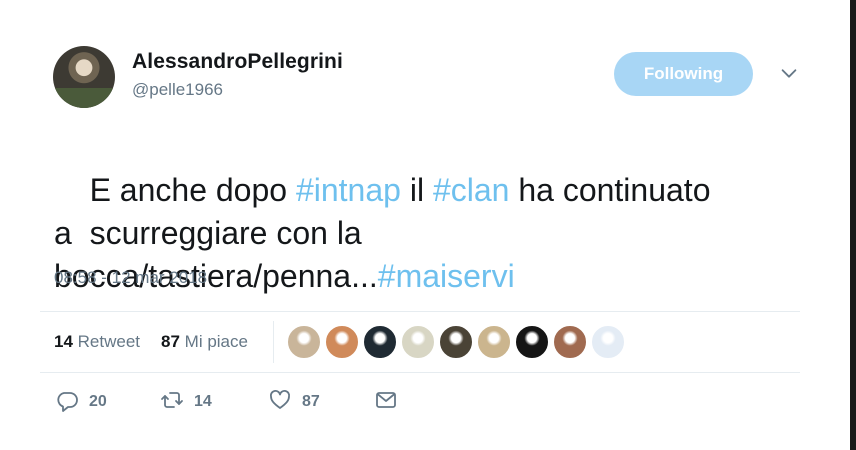 This screenshot has width=856, height=450. What do you see at coordinates (186, 402) in the screenshot?
I see `retweet-button: 14` at bounding box center [186, 402].